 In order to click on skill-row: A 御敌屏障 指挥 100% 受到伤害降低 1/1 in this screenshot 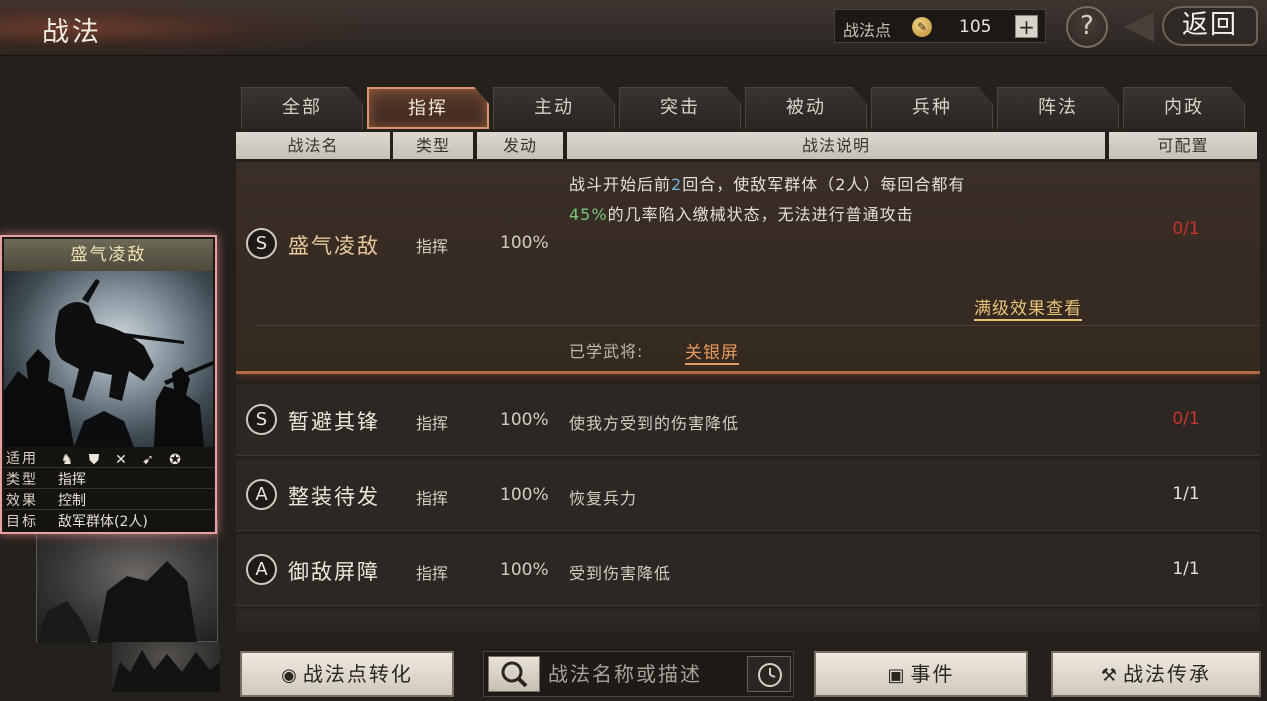, I will do `click(748, 570)`.